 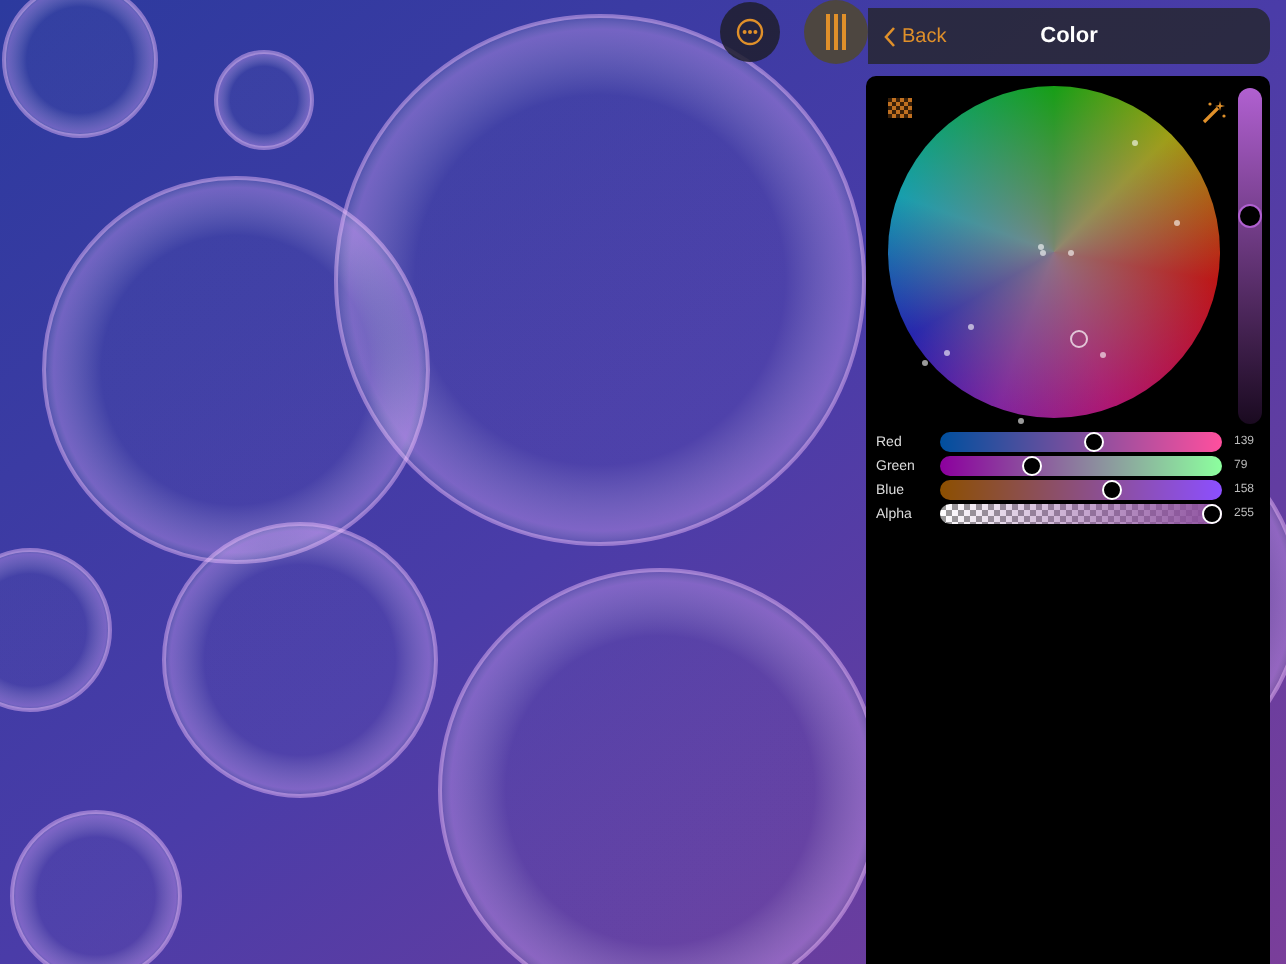 What do you see at coordinates (907, 36) in the screenshot?
I see `back-button: Back` at bounding box center [907, 36].